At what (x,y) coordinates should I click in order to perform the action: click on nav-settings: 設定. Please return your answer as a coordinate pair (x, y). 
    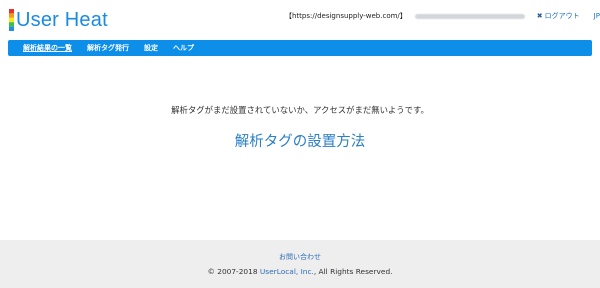
    Looking at the image, I should click on (151, 48).